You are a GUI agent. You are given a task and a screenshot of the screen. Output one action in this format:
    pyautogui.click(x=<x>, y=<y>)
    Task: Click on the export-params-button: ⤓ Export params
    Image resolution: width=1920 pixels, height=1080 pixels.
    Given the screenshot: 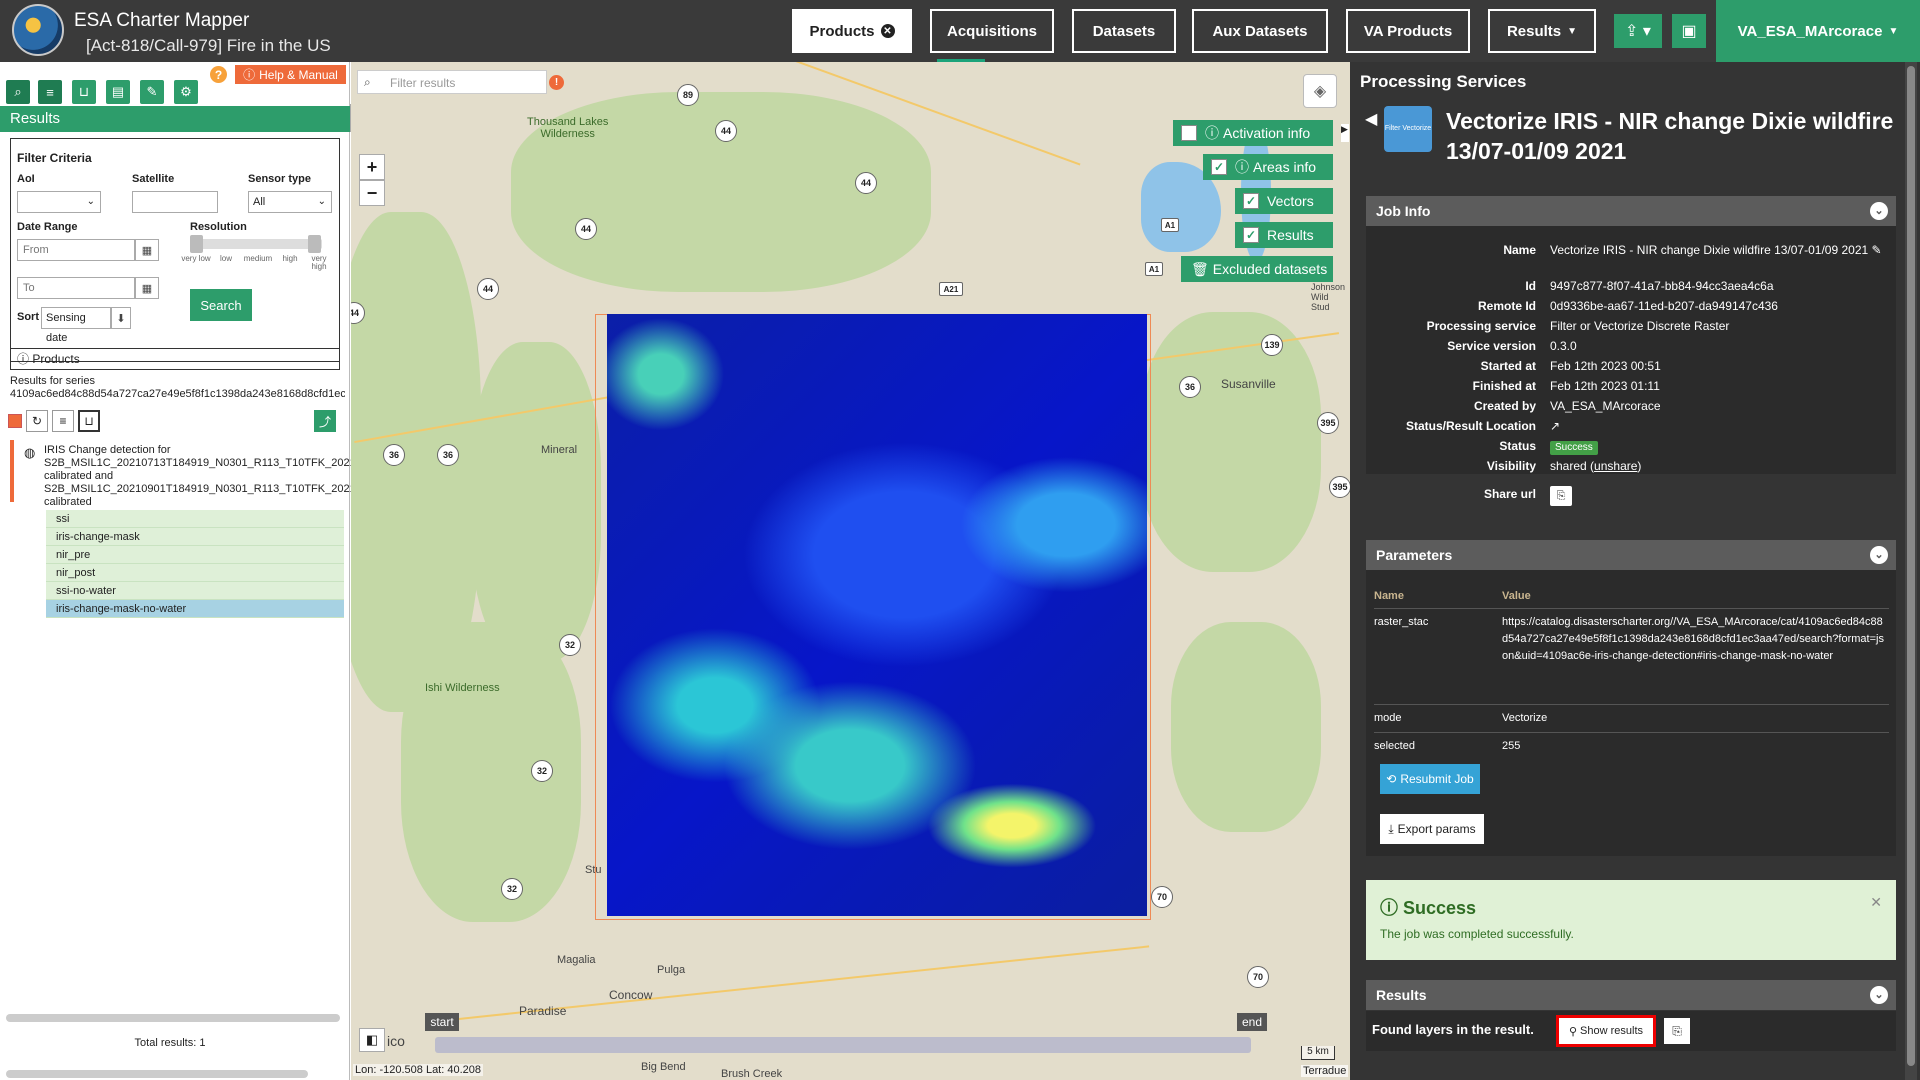 What is the action you would take?
    pyautogui.click(x=1432, y=829)
    